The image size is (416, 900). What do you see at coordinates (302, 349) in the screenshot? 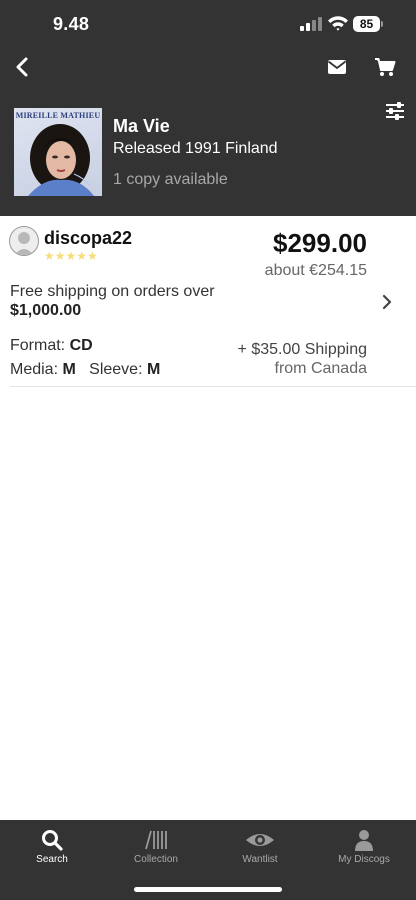
I see `shipping-cost: + $35.00 Shipping` at bounding box center [302, 349].